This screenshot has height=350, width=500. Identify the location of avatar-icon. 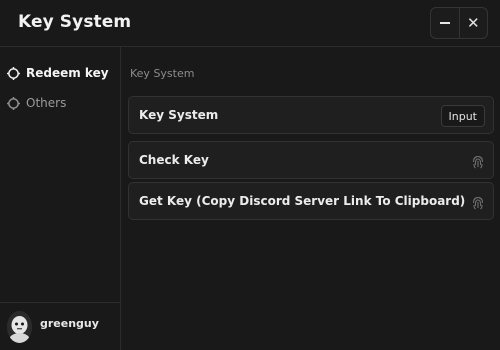
(19, 327).